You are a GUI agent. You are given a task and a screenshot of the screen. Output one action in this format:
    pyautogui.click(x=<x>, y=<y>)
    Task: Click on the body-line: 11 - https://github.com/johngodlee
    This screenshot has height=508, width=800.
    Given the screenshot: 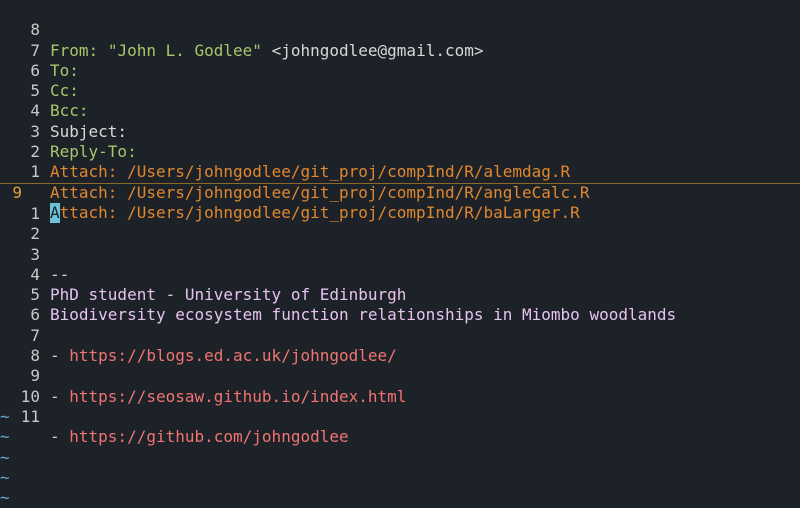 What is the action you would take?
    pyautogui.click(x=400, y=416)
    